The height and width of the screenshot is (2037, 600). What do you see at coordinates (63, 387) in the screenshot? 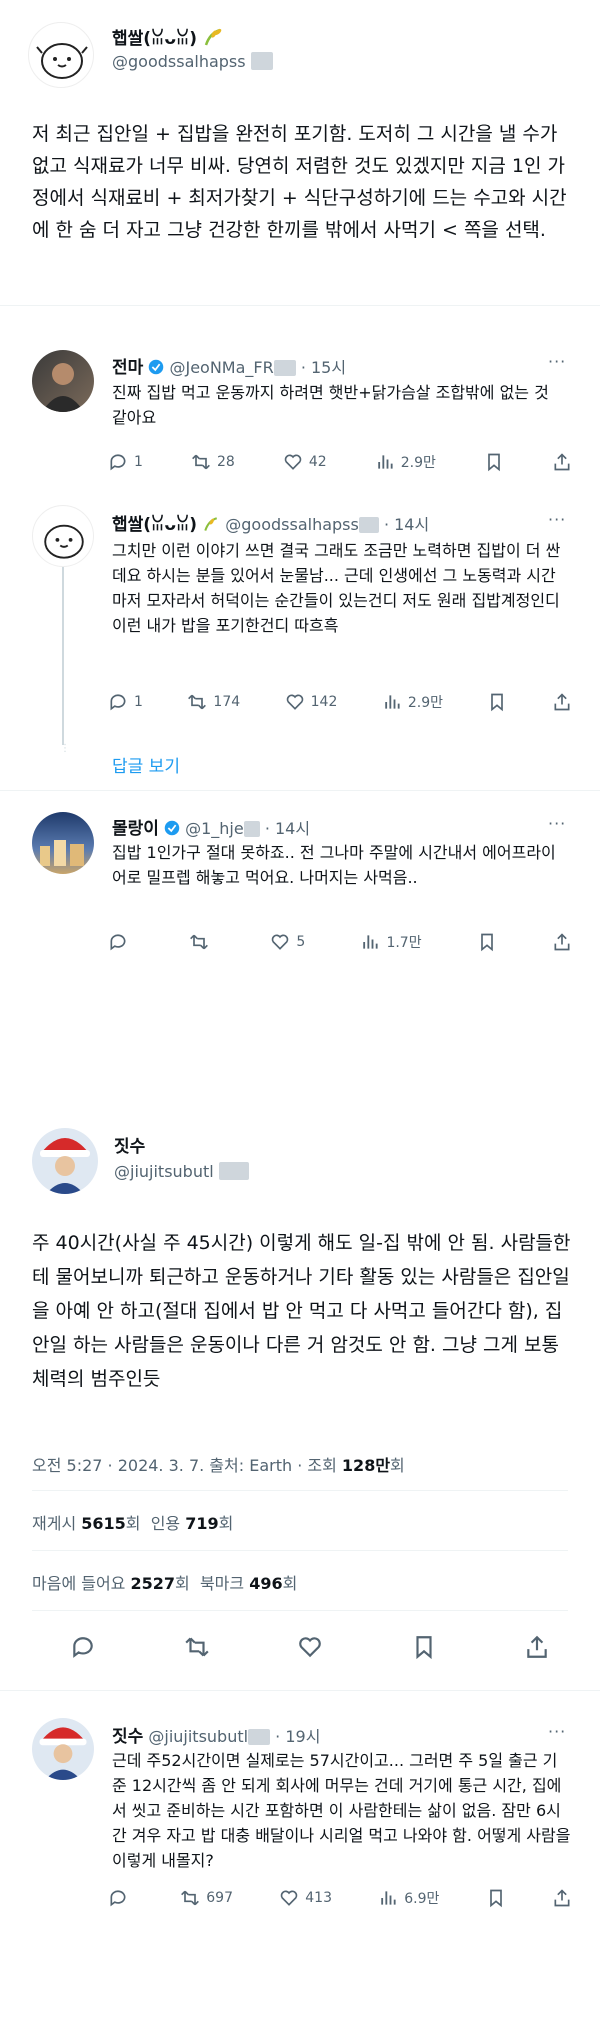
I see `person-photo-icon` at bounding box center [63, 387].